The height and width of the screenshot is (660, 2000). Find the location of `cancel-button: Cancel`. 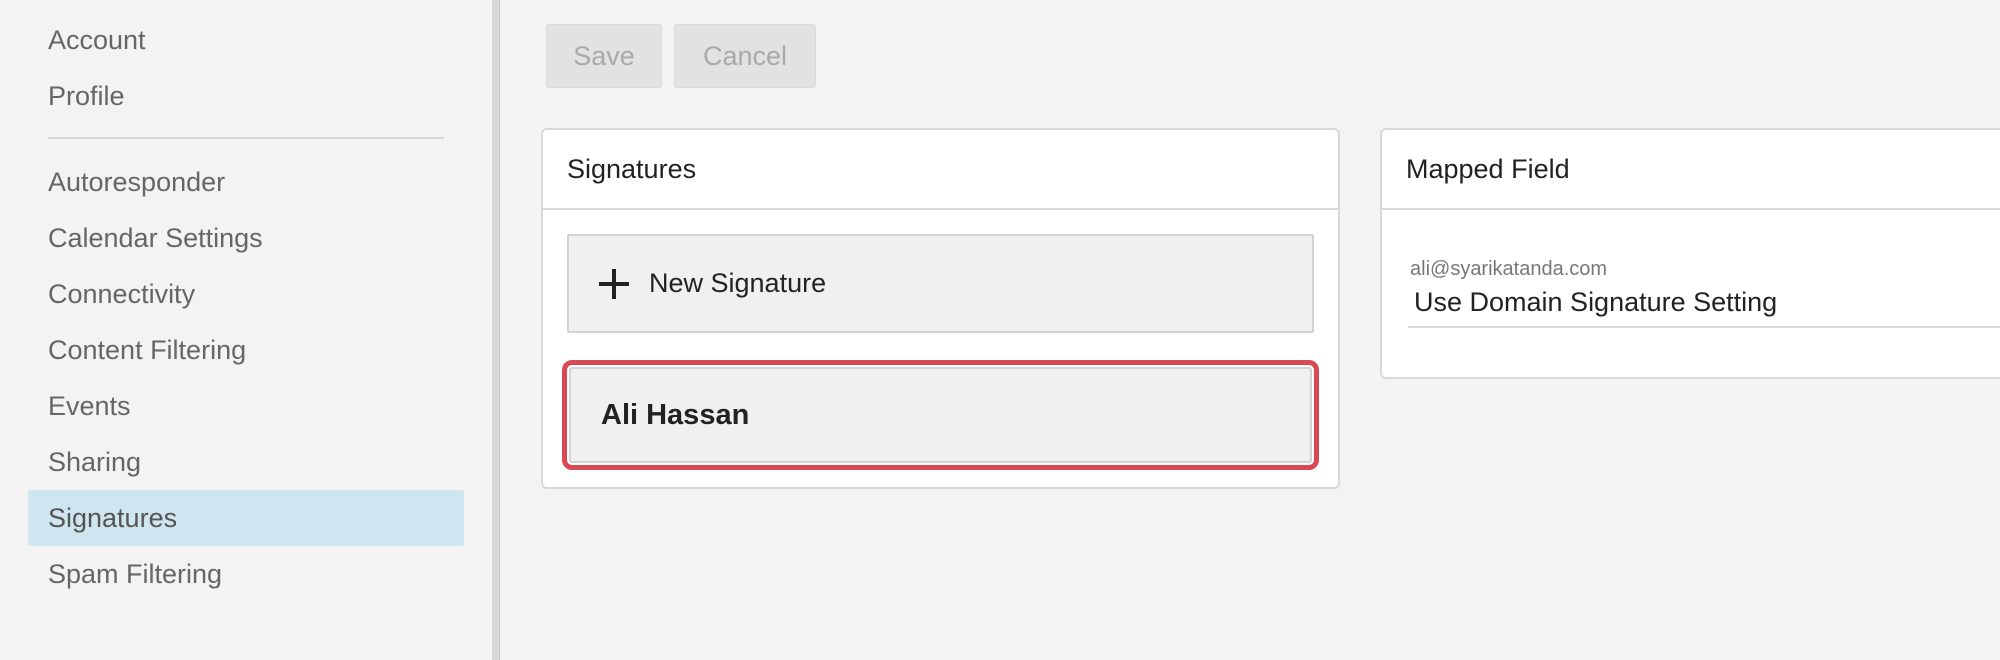

cancel-button: Cancel is located at coordinates (745, 56).